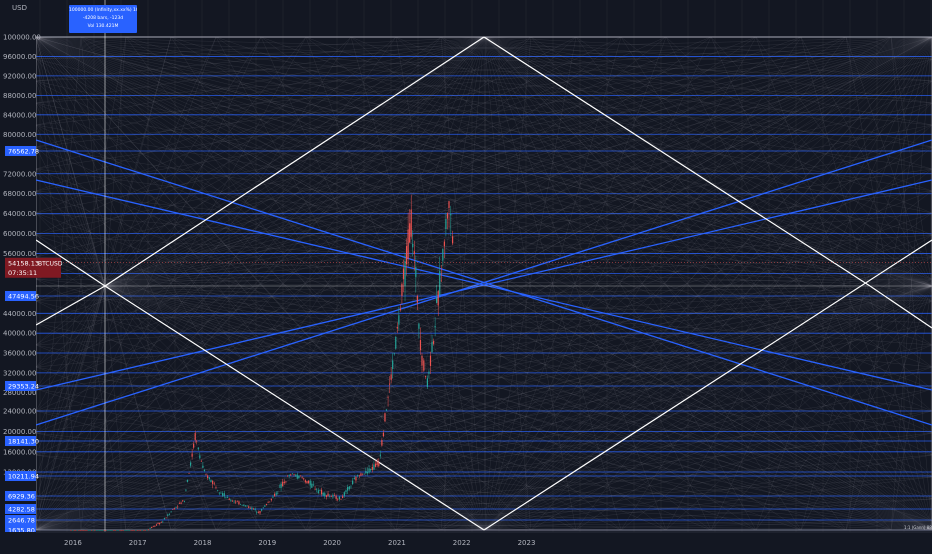 This screenshot has height=554, width=932. What do you see at coordinates (19, 174) in the screenshot?
I see `y-tick-label: 72000.00` at bounding box center [19, 174].